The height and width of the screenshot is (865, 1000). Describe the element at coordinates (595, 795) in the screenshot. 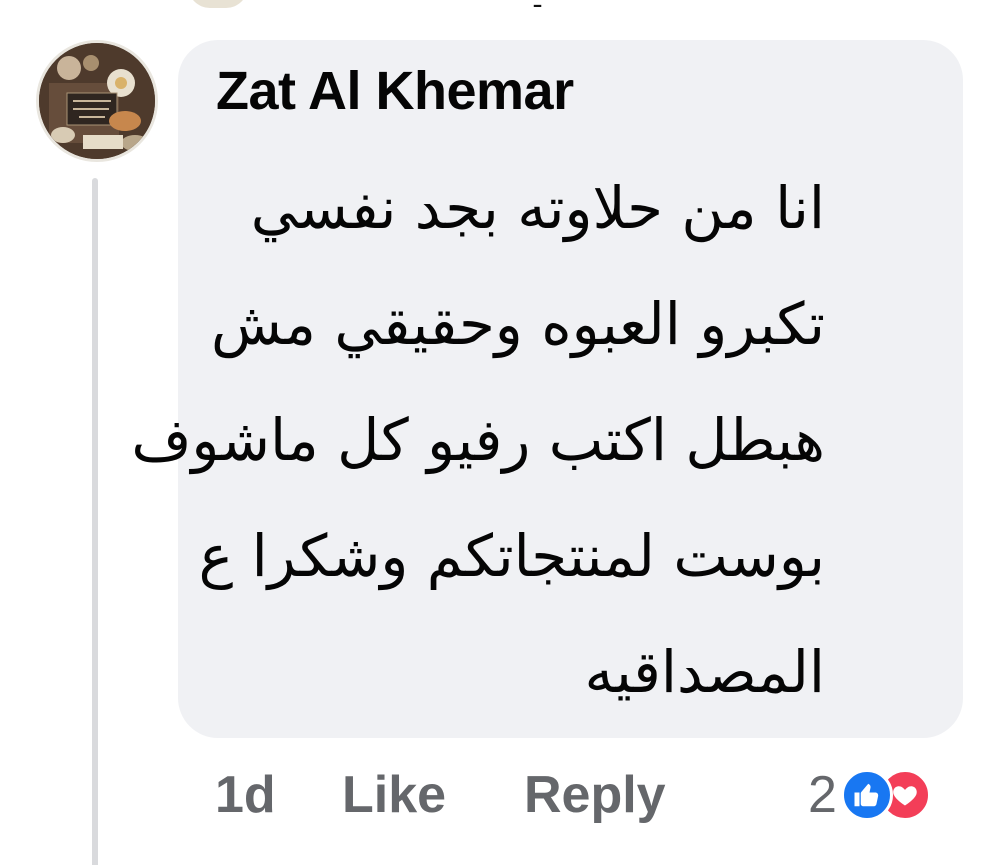

I see `reply-button: Reply` at that location.